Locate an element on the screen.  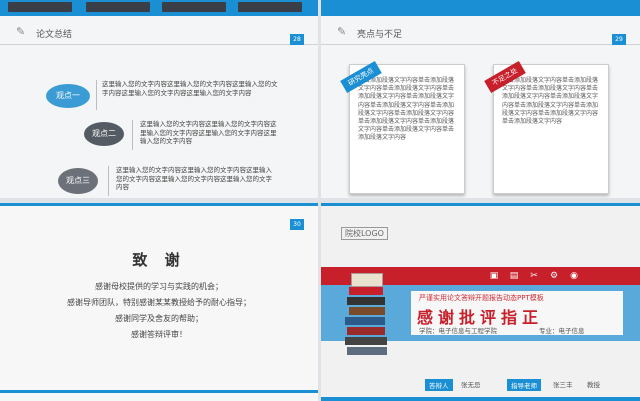
thanks-line: 感谢答辩评审！ is located at coordinates (159, 334).